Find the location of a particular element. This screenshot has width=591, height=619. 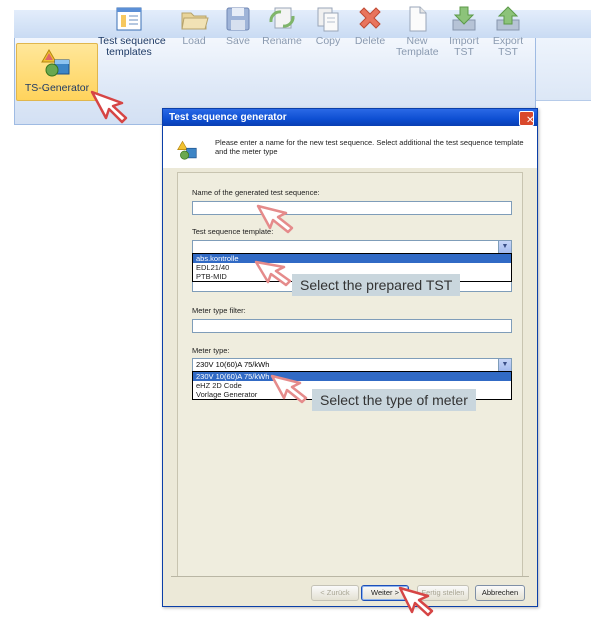

test-sequence-templates-button: Test sequence templates is located at coordinates (132, 32).